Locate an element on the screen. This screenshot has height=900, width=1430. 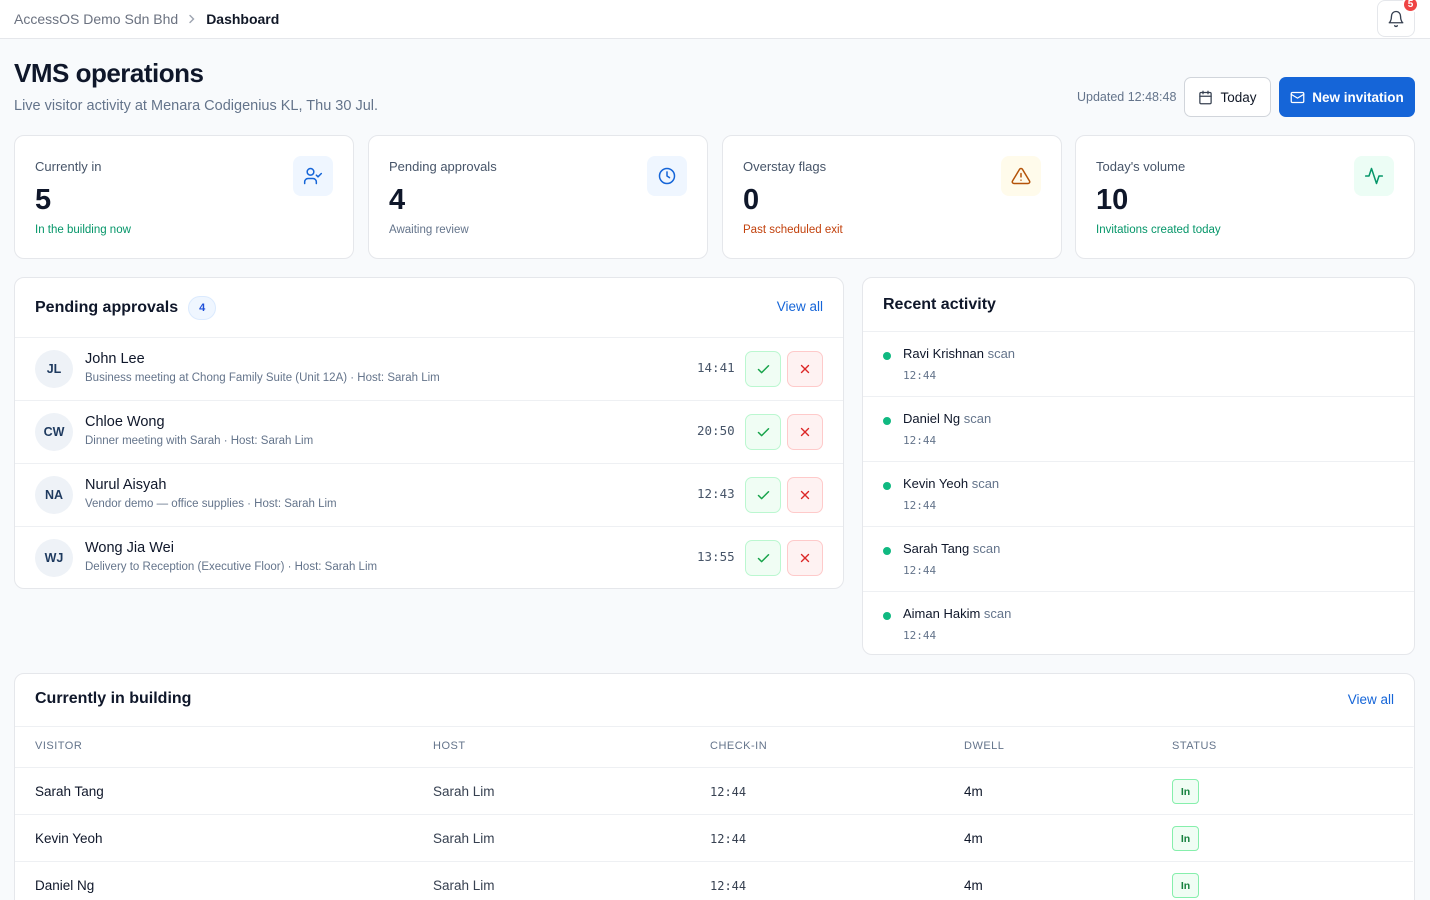
today-button: Today is located at coordinates (1227, 97).